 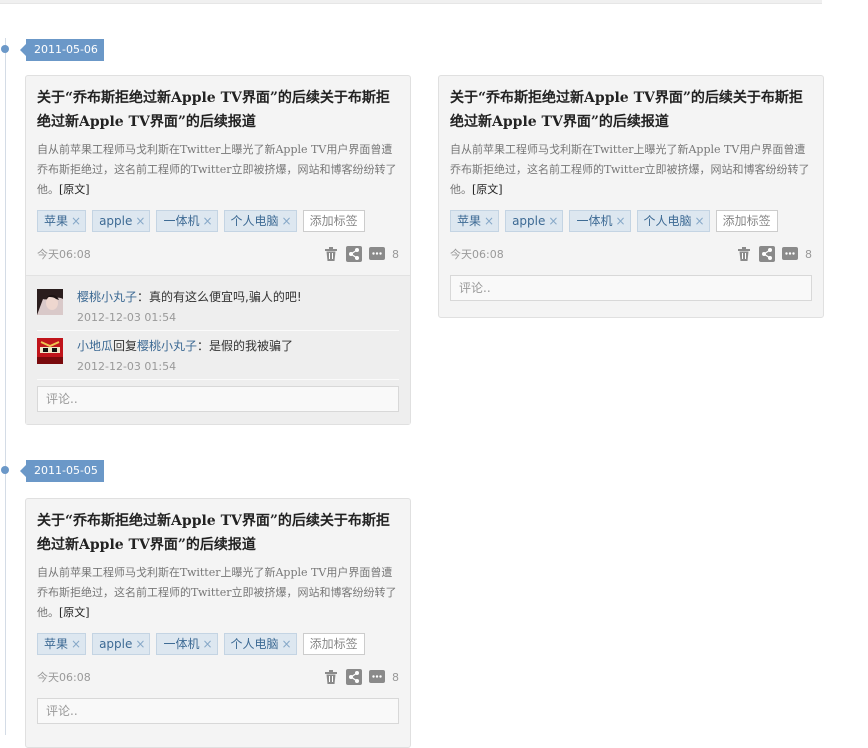 I want to click on comment-user: 樱桃小丸子, so click(x=107, y=297).